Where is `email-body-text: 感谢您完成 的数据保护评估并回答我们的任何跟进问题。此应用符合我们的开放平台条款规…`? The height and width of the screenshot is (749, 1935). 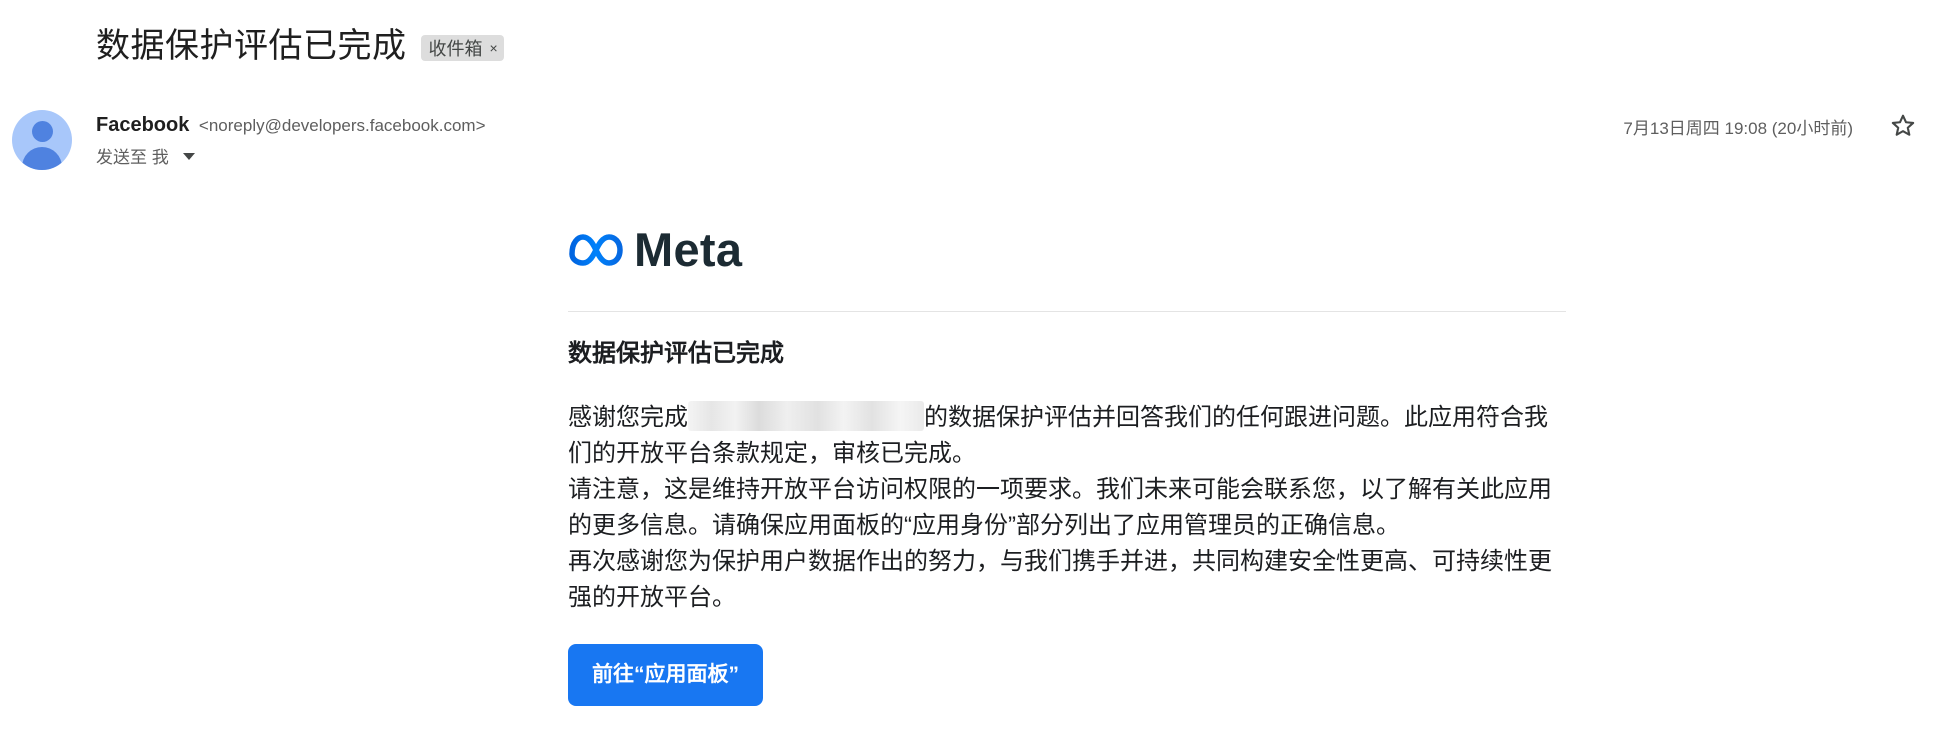 email-body-text: 感谢您完成 的数据保护评估并回答我们的任何跟进问题。此应用符合我们的开放平台条款规… is located at coordinates (1067, 508).